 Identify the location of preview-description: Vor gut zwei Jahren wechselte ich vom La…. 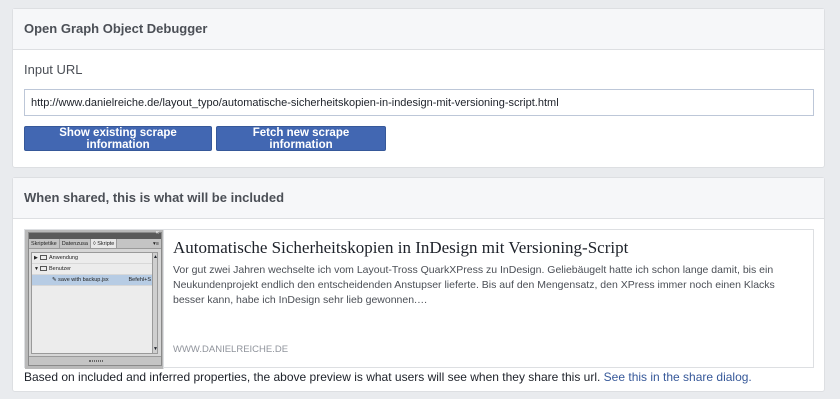
(474, 285).